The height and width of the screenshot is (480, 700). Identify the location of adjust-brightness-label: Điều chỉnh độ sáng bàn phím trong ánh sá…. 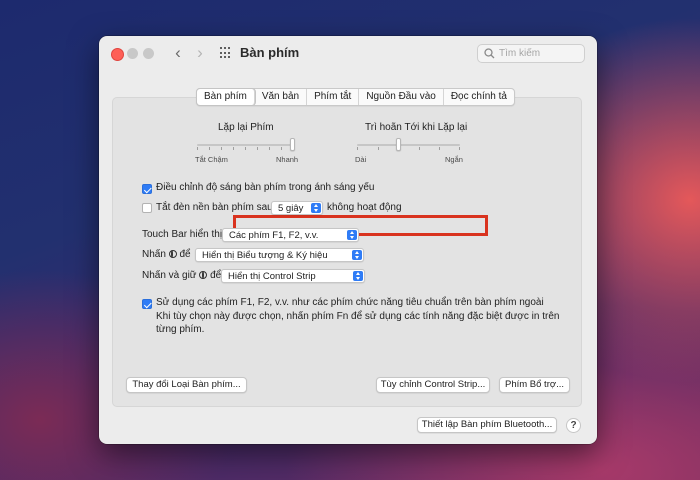
(265, 187).